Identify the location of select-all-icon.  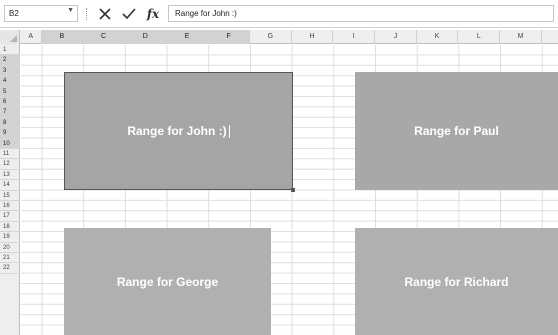
(13, 38).